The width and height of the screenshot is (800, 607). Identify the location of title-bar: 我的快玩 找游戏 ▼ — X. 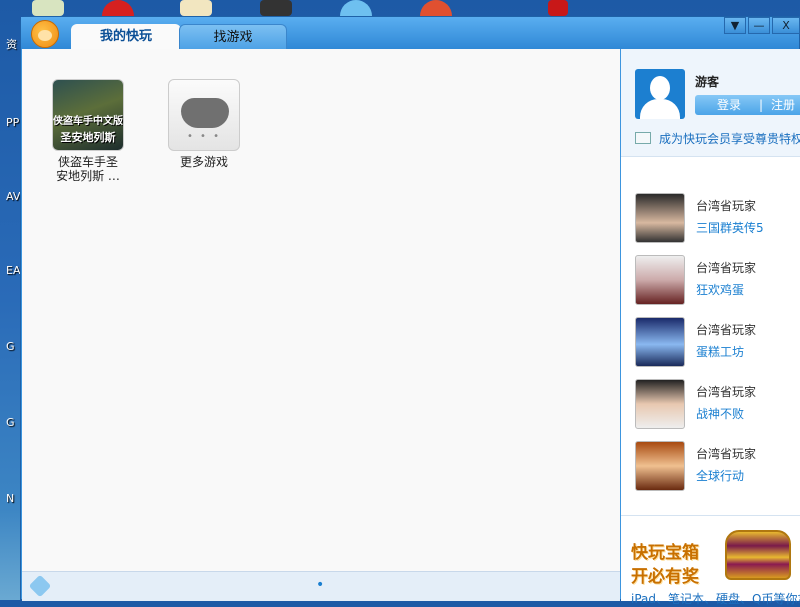
(410, 33).